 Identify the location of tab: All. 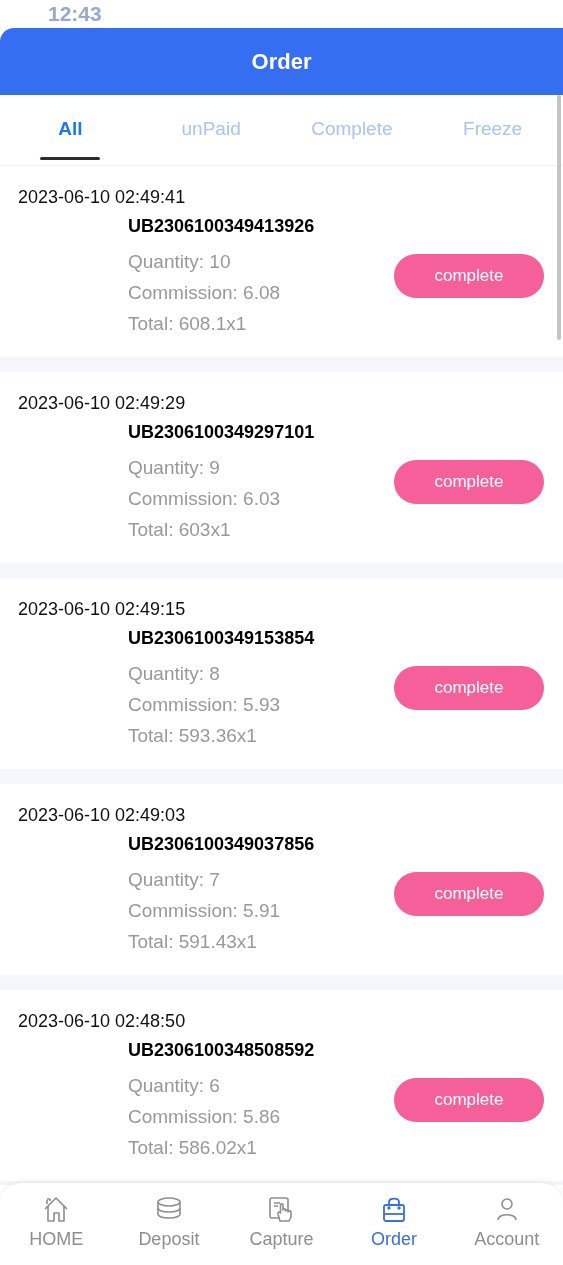
(70, 130).